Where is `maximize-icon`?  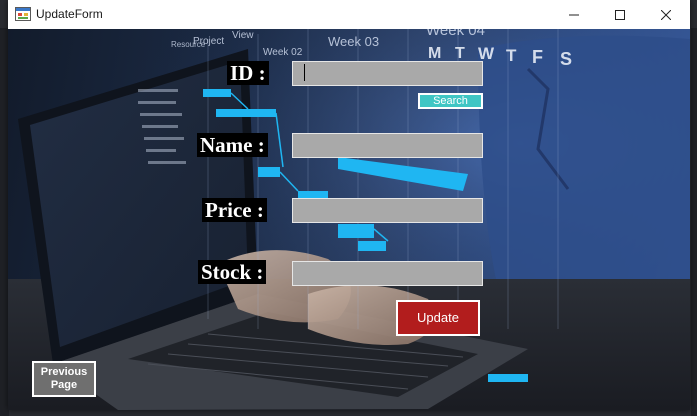
maximize-icon is located at coordinates (620, 14).